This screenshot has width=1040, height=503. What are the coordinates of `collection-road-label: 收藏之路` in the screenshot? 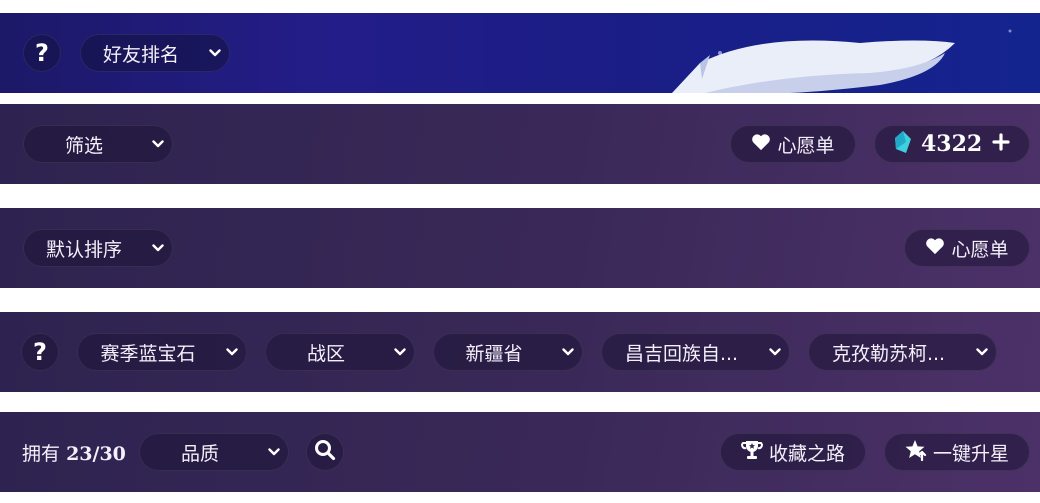 It's located at (806, 453).